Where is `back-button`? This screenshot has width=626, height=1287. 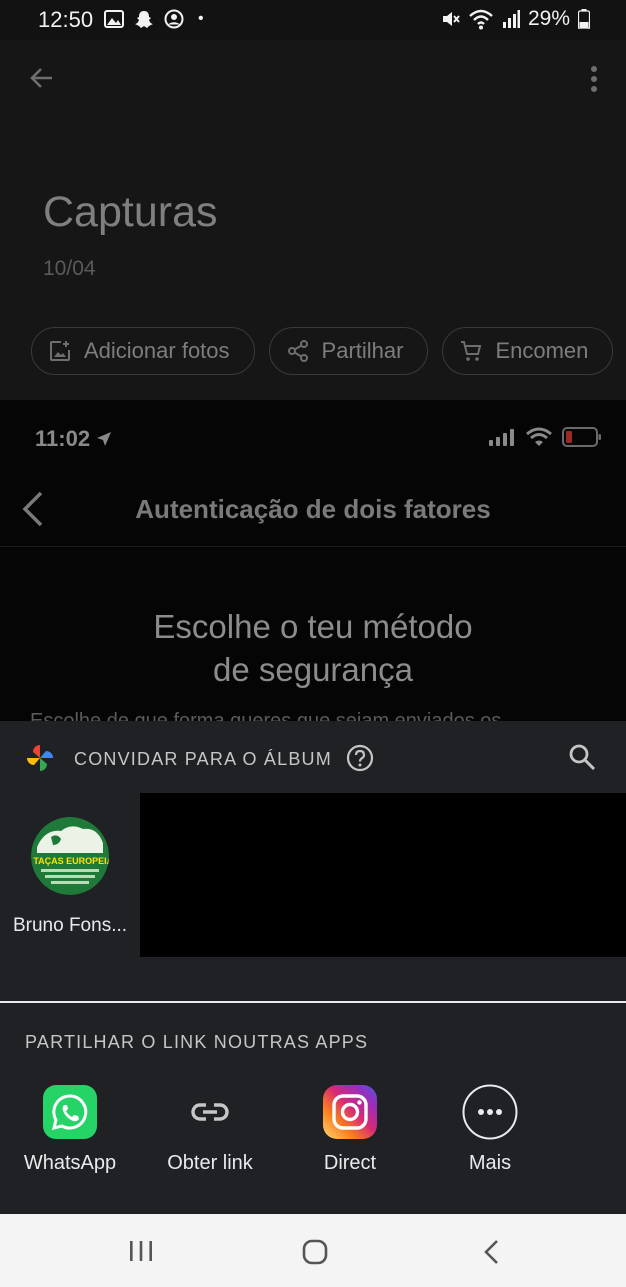 back-button is located at coordinates (42, 80).